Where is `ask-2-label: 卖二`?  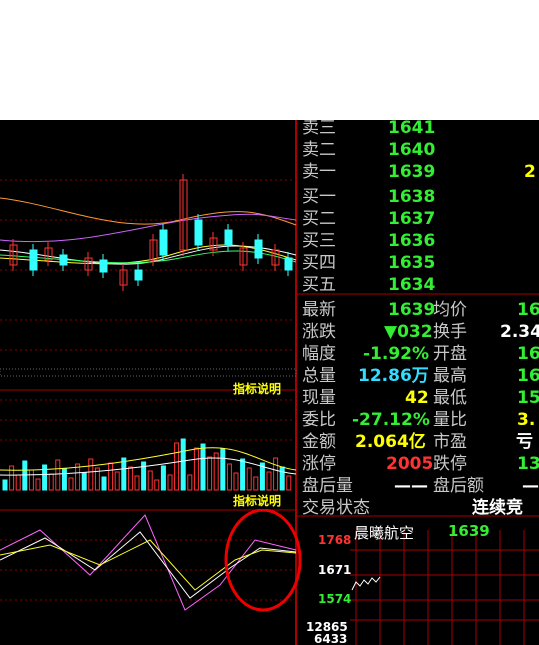
ask-2-label: 卖二 is located at coordinates (319, 150).